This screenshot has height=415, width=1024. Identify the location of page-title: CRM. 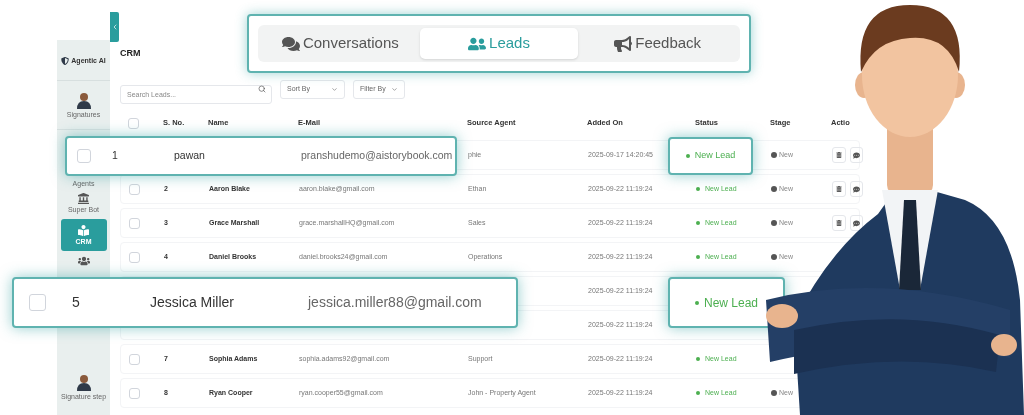
(131, 53).